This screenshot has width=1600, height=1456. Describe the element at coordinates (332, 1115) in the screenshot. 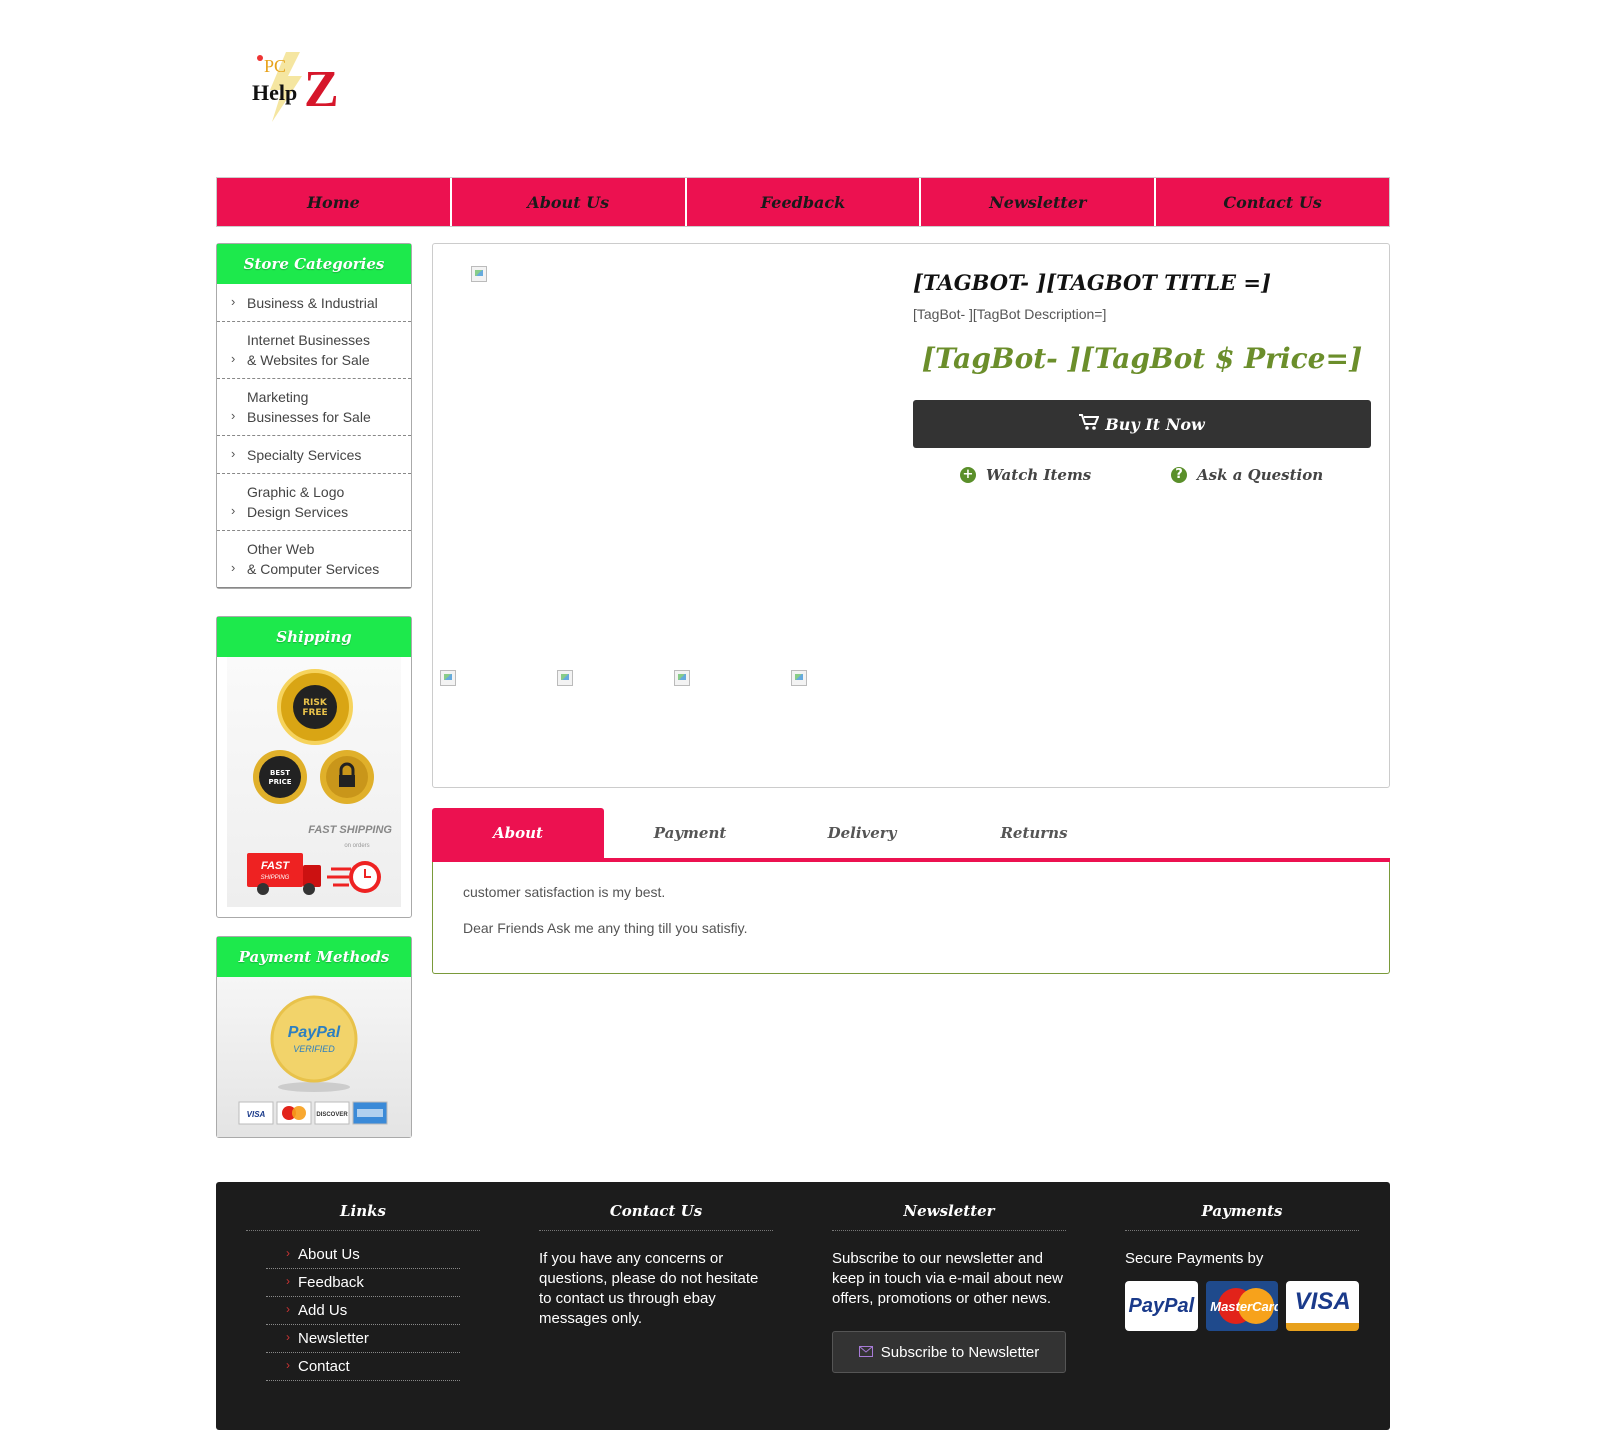

I see `svg-text: DISCOVER` at that location.